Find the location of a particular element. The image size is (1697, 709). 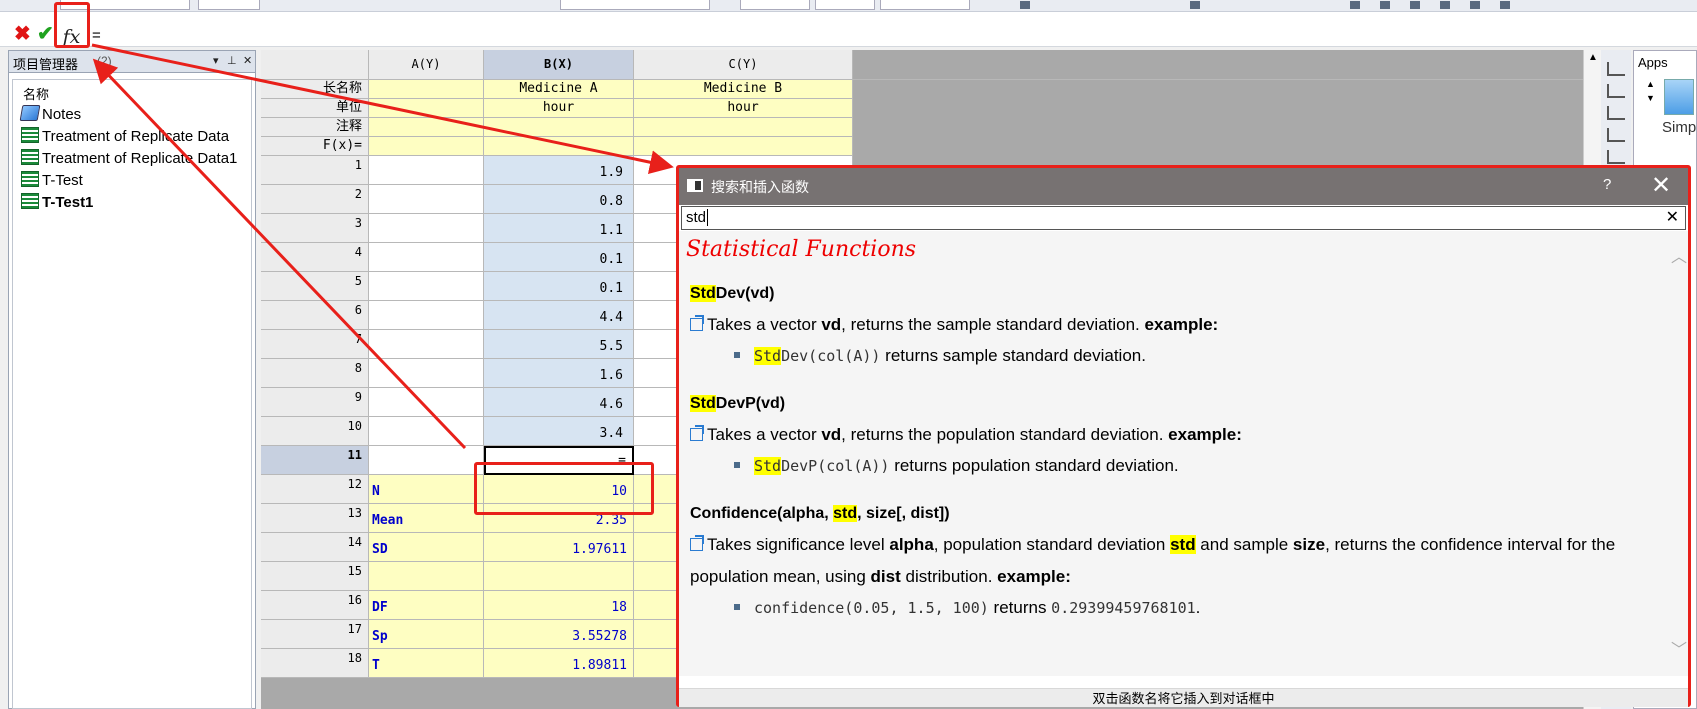

font-size-combo is located at coordinates (229, 5).